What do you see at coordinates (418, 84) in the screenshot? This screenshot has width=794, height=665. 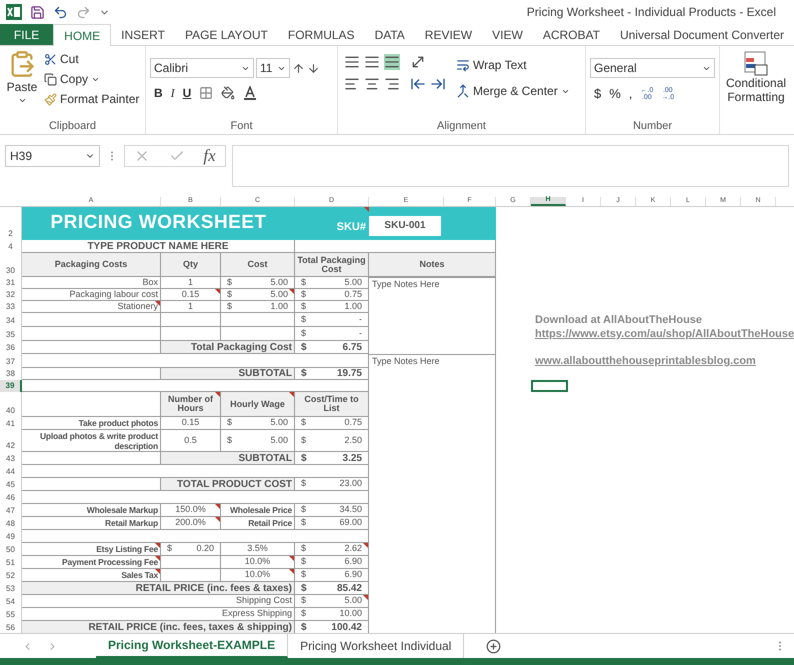 I see `decrease-indent-icon` at bounding box center [418, 84].